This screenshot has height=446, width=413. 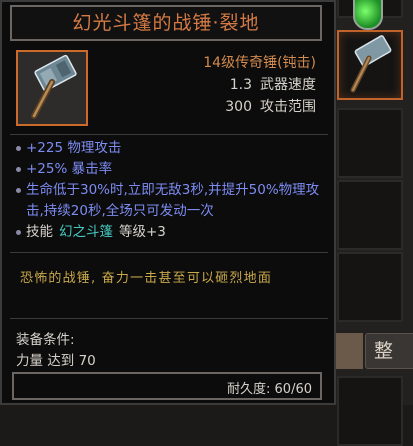 I want to click on attack-range-label: 攻击范围, so click(x=288, y=107).